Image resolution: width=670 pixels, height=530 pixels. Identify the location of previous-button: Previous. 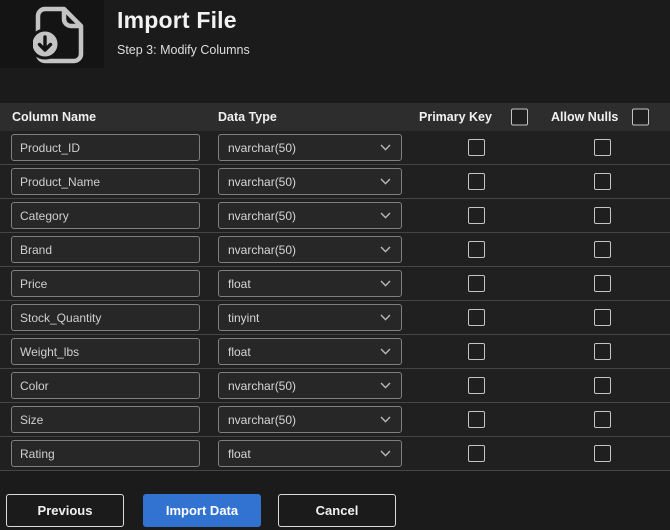
(65, 510).